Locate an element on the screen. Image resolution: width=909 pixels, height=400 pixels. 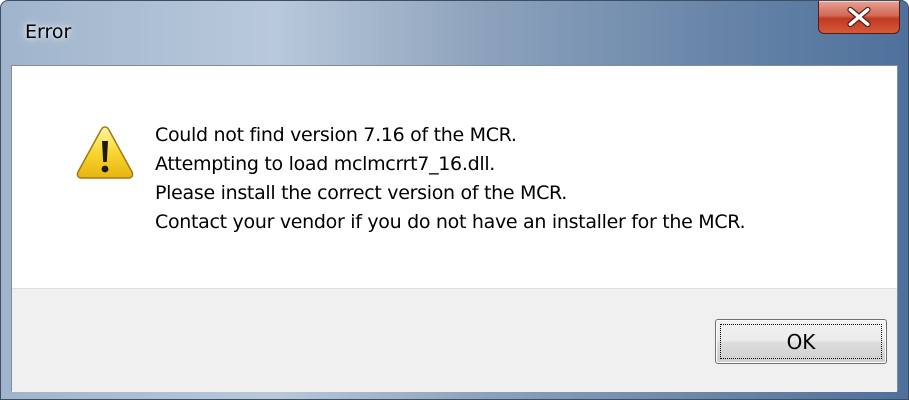
ok-button: OK is located at coordinates (801, 341).